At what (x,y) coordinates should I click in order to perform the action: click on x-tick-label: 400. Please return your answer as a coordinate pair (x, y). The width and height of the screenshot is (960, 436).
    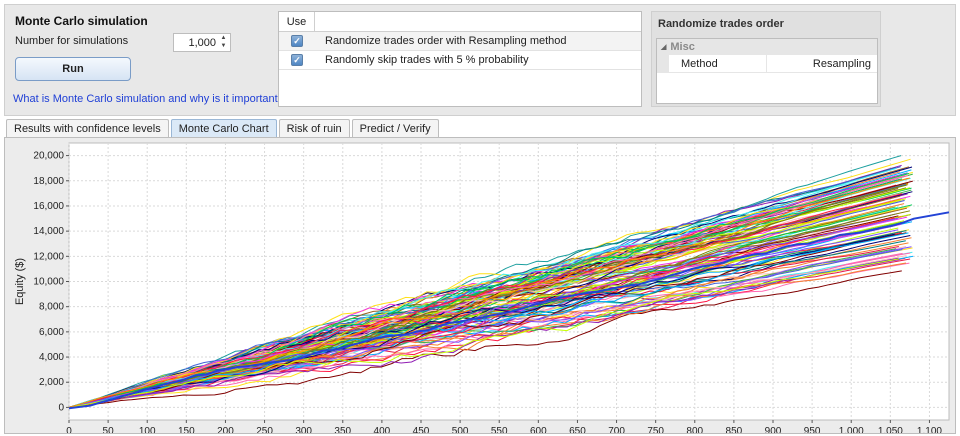
    Looking at the image, I should click on (382, 429).